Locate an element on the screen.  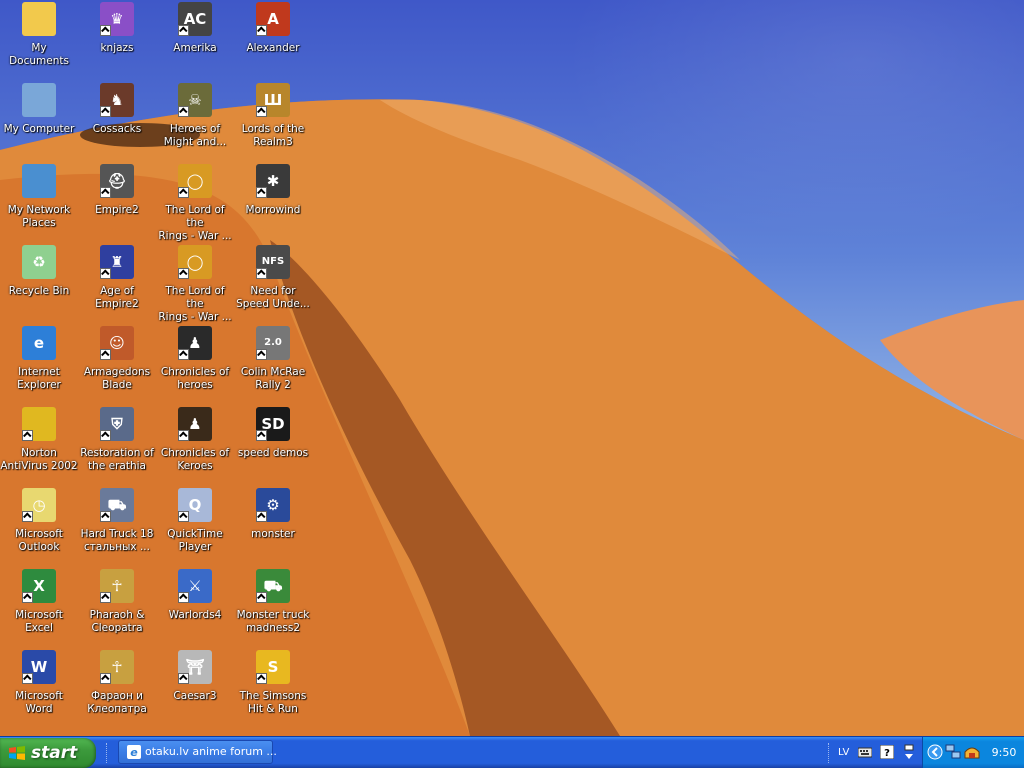
hard-truck-icon: ⛟ is located at coordinates (117, 505).